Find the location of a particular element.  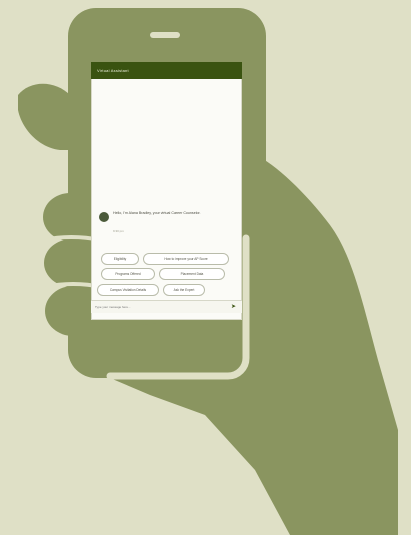

send-icon: ➤ is located at coordinates (234, 307).